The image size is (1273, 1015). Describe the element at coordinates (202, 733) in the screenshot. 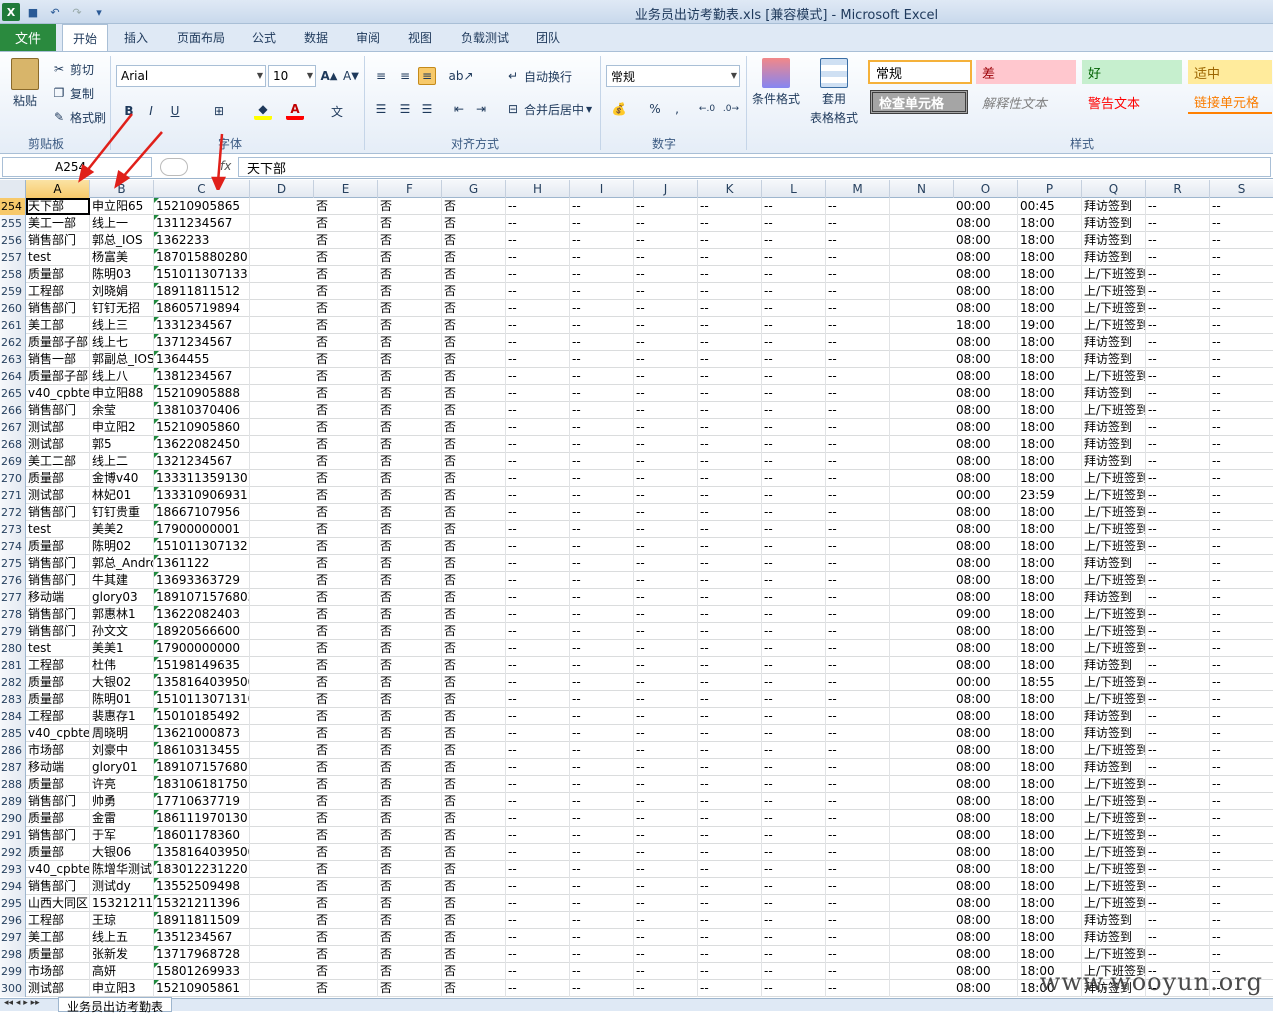

I see `cell-c: 13621000873` at that location.